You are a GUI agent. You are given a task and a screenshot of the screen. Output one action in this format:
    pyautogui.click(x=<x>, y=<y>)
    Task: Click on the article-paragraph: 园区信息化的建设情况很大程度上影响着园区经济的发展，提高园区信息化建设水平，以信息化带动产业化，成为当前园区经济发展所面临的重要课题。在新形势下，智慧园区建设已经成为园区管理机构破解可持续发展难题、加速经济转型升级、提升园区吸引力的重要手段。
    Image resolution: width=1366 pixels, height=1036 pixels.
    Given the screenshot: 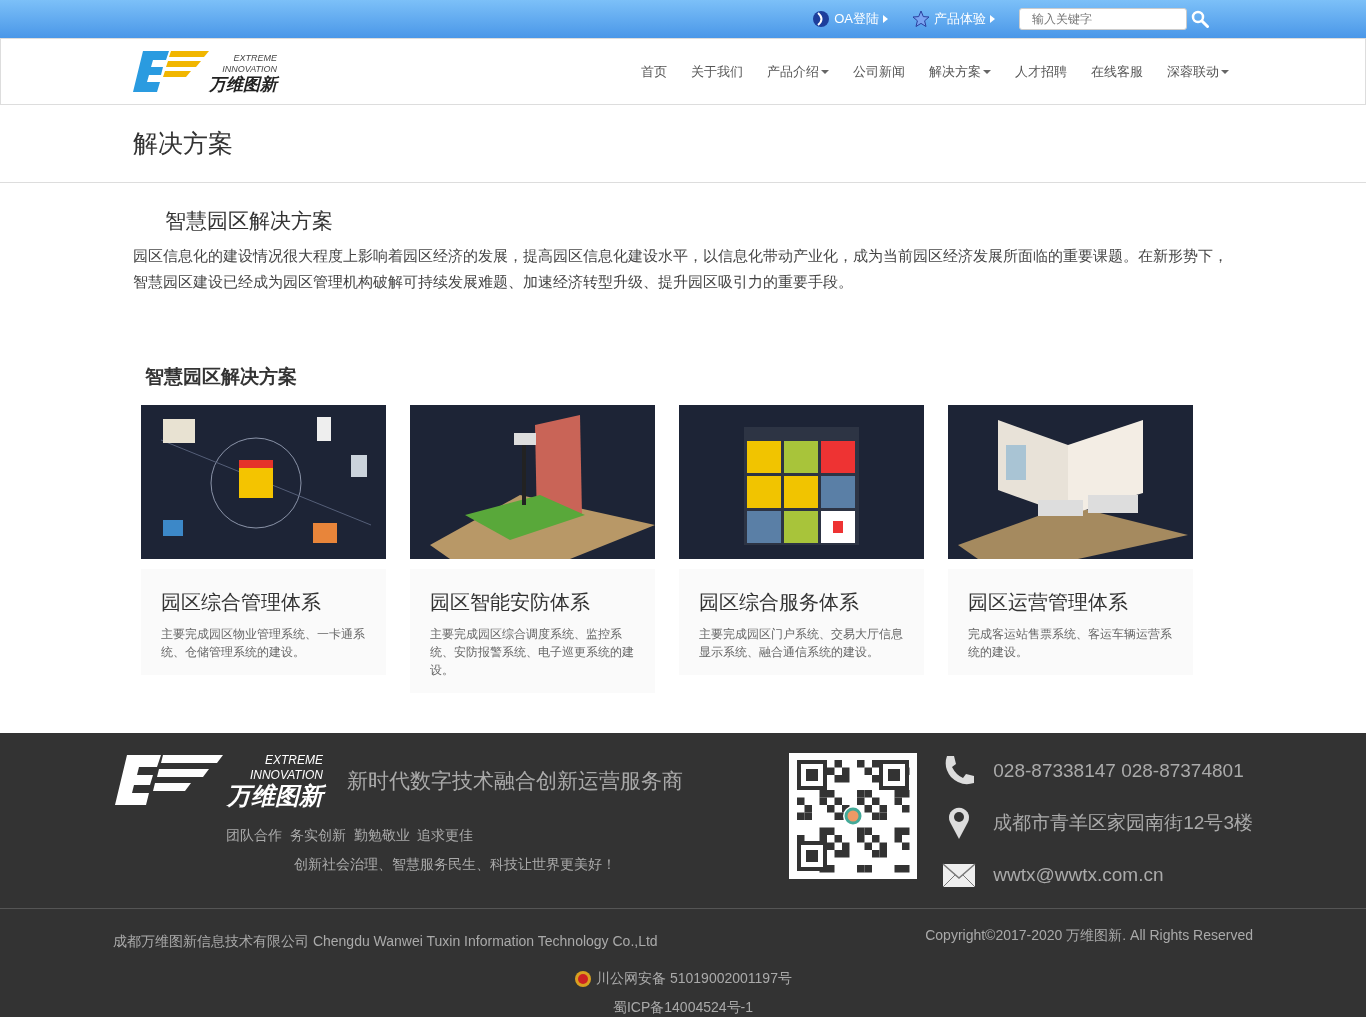 What is the action you would take?
    pyautogui.click(x=681, y=268)
    